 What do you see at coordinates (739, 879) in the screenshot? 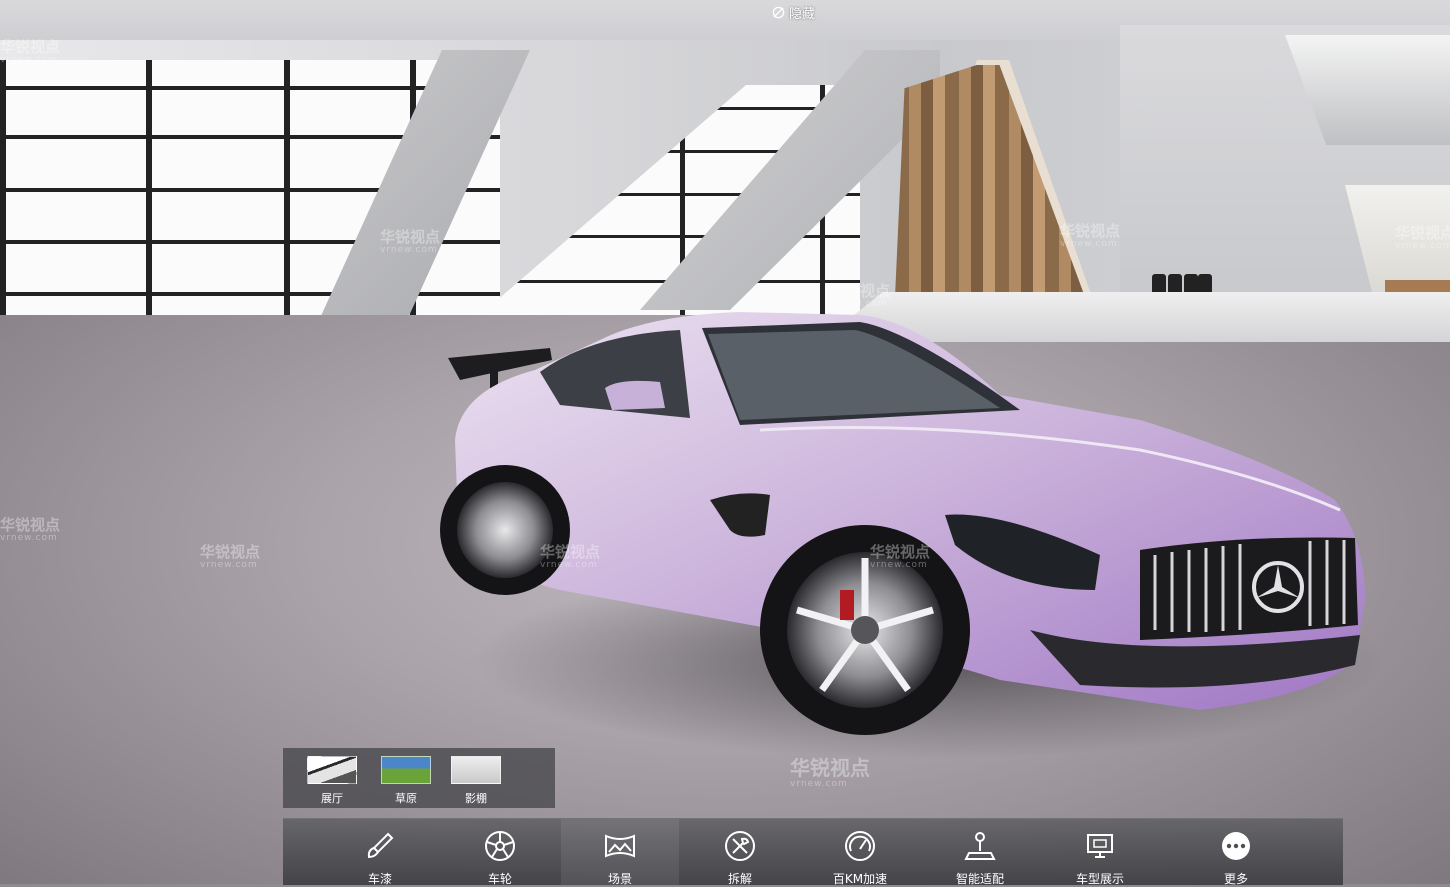
I see `tool-label: 拆解` at bounding box center [739, 879].